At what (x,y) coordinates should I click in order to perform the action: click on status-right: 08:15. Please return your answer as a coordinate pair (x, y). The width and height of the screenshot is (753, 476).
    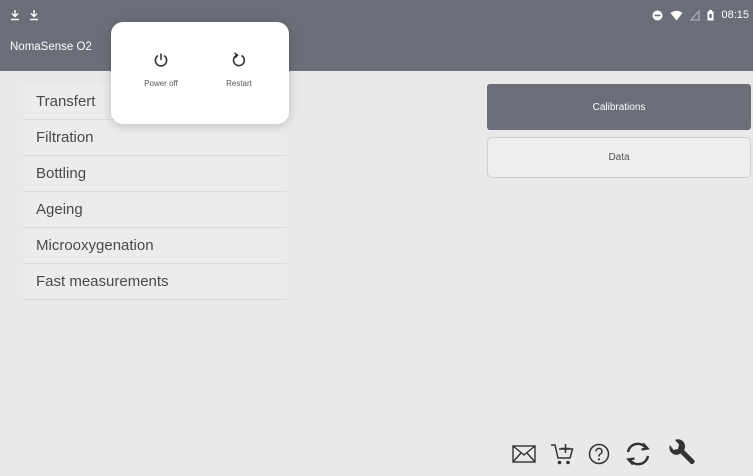
    Looking at the image, I should click on (700, 15).